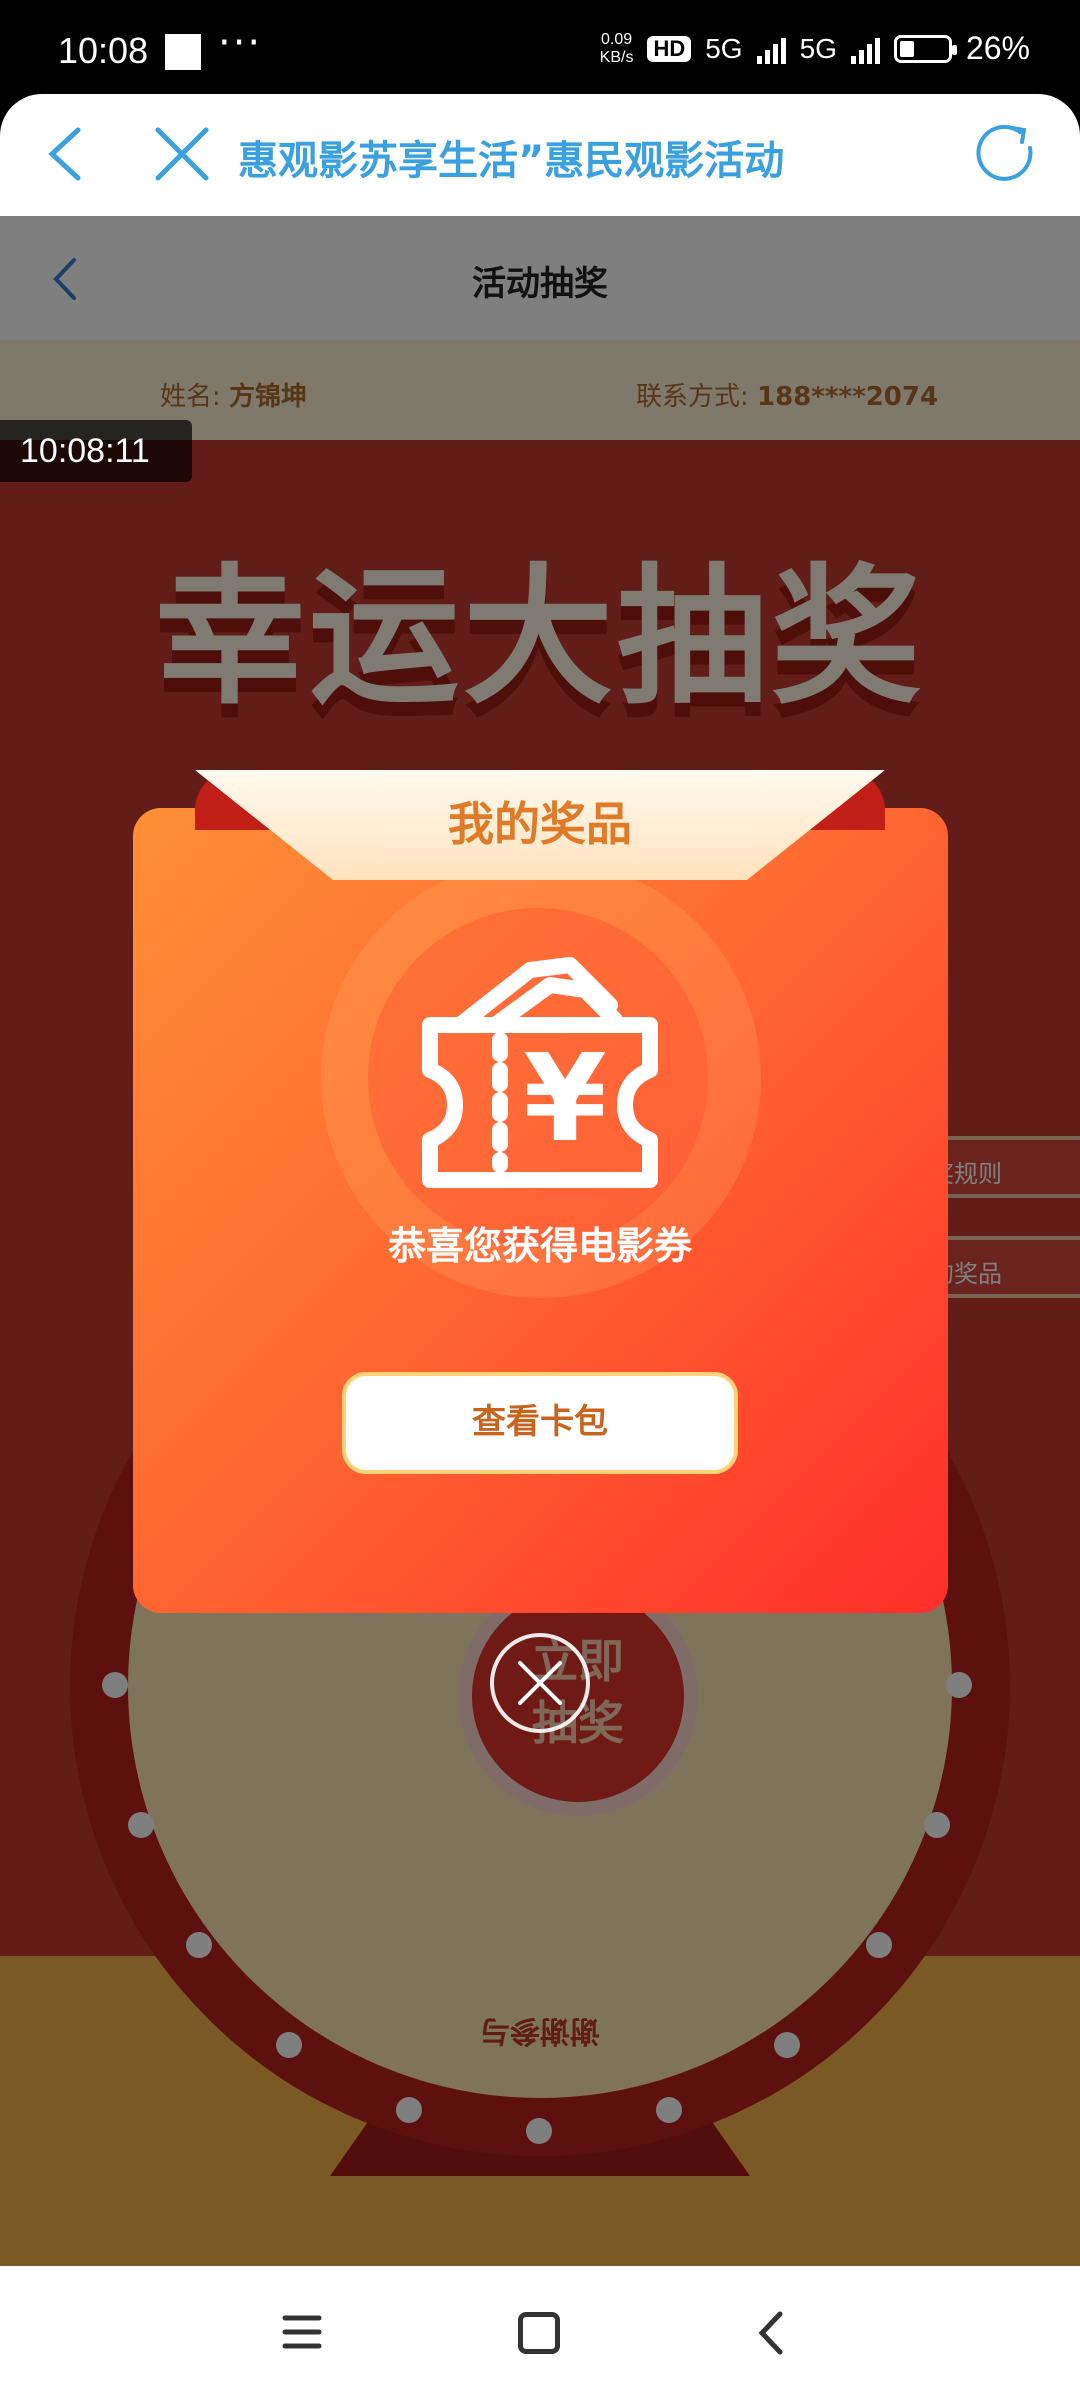 This screenshot has width=1080, height=2400. Describe the element at coordinates (511, 161) in the screenshot. I see `page-title: 惠观影苏享生活”惠民观影活动` at that location.